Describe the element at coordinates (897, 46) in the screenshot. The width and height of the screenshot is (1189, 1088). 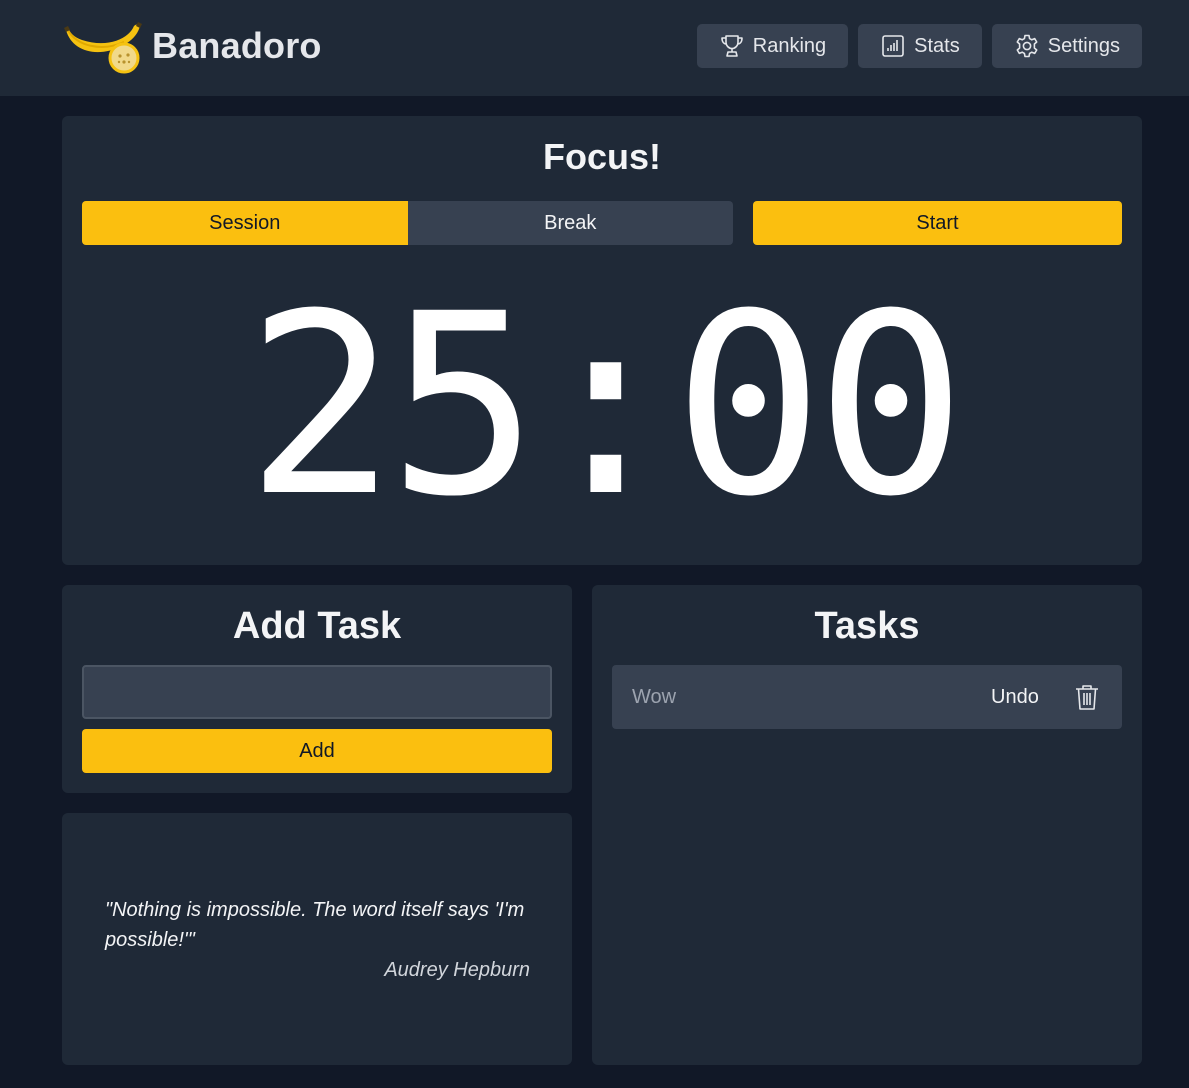
I see `bar-chart-icon` at that location.